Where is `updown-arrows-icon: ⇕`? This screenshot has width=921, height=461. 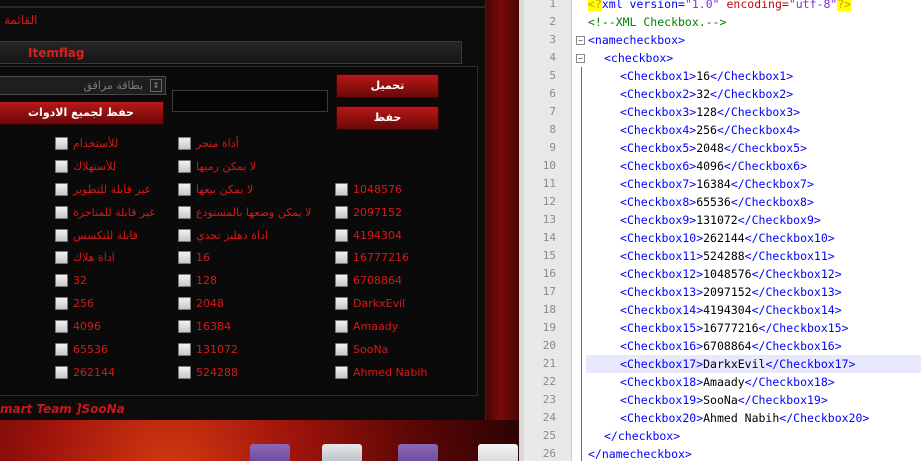 updown-arrows-icon: ⇕ is located at coordinates (156, 85).